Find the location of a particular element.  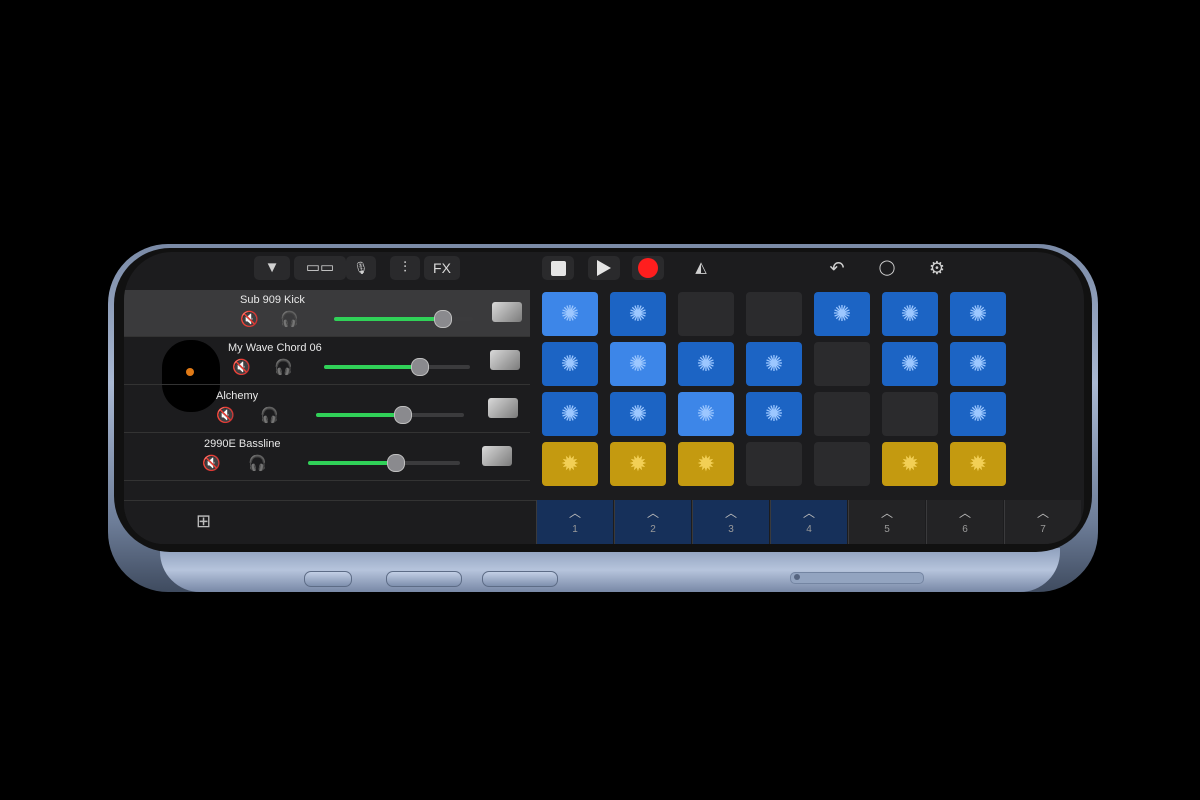

phone-side is located at coordinates (610, 570).